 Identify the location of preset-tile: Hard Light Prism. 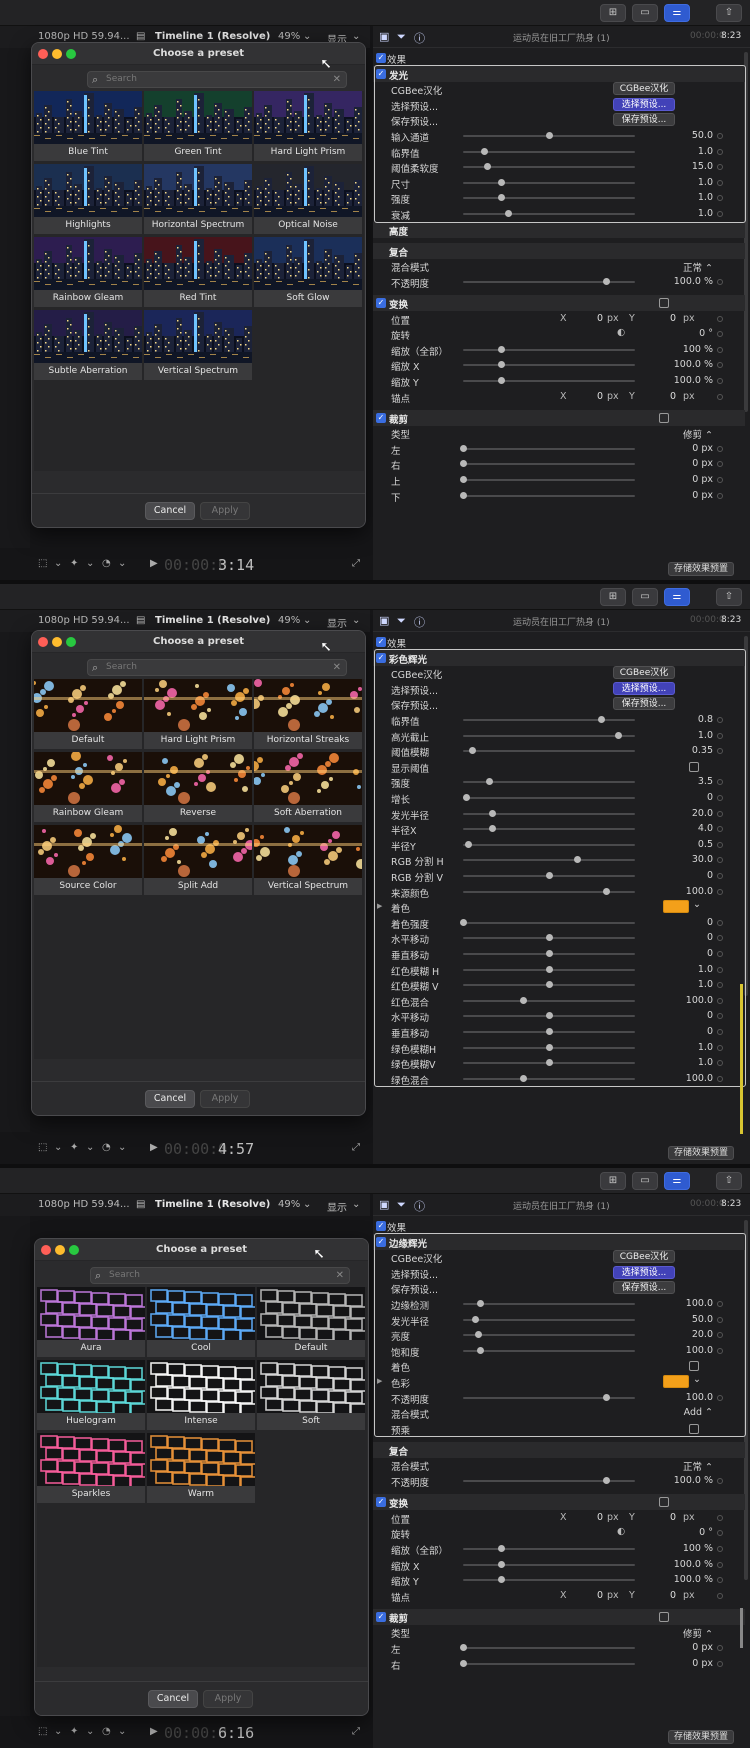
(308, 126).